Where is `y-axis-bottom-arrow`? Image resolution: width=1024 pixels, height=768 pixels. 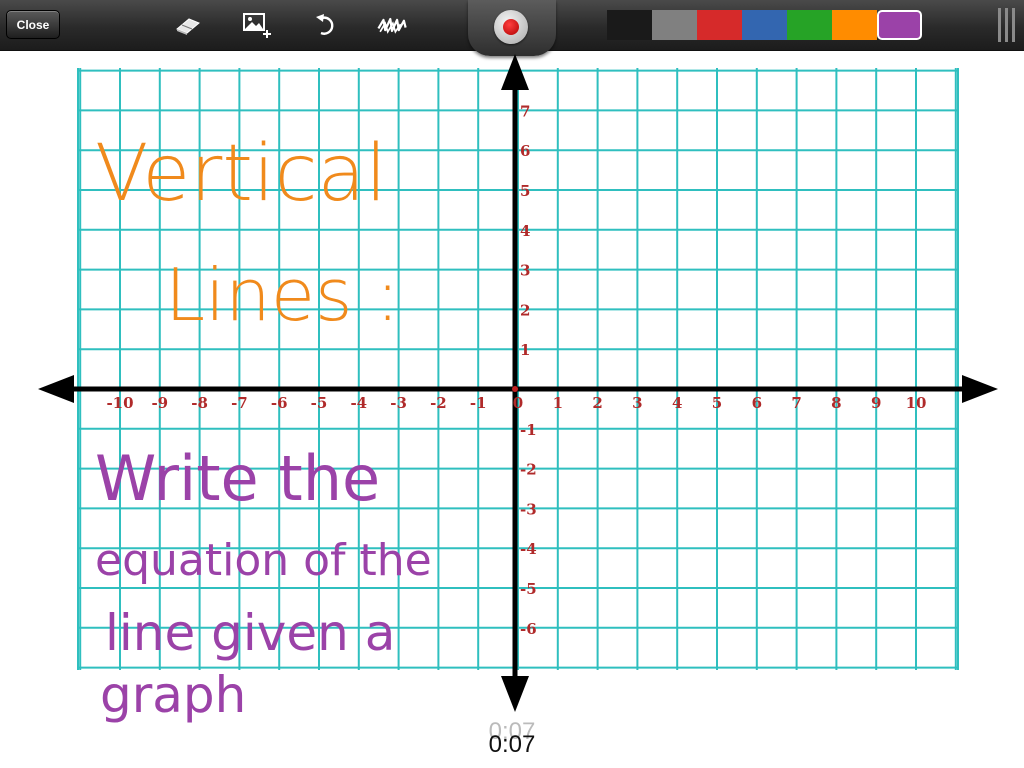
y-axis-bottom-arrow is located at coordinates (515, 694).